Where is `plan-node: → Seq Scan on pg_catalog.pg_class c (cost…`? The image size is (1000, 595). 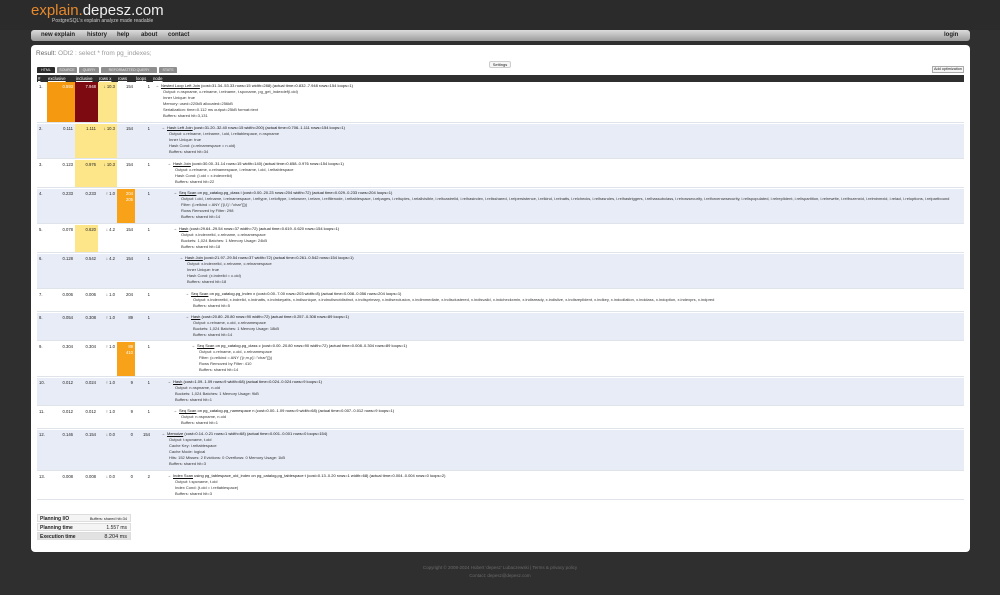 plan-node: → Seq Scan on pg_catalog.pg_class c (cost… is located at coordinates (299, 357).